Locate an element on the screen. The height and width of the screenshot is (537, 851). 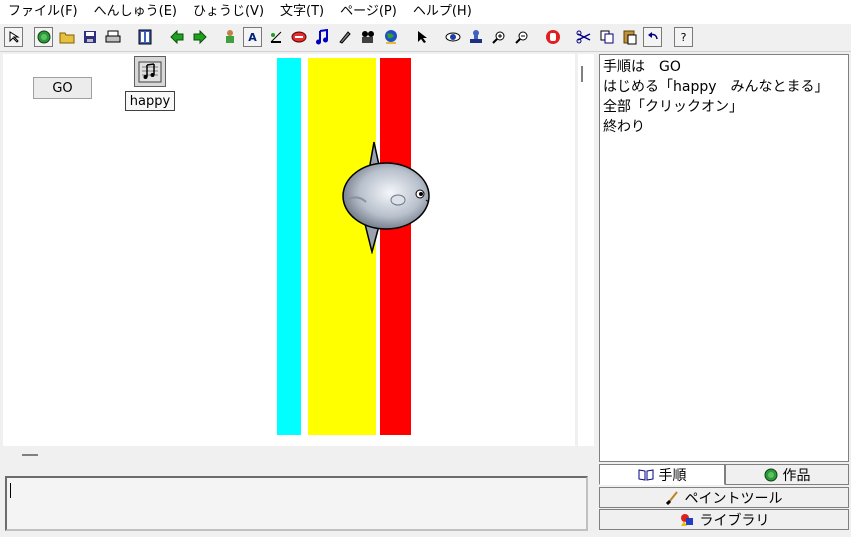
cursor-icon is located at coordinates (421, 37).